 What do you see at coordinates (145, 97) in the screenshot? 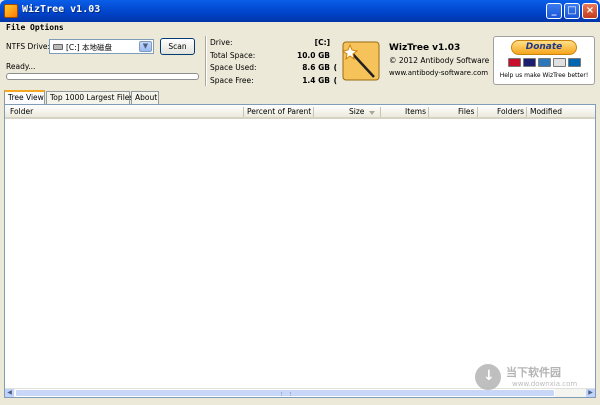
I see `tab-about: About` at bounding box center [145, 97].